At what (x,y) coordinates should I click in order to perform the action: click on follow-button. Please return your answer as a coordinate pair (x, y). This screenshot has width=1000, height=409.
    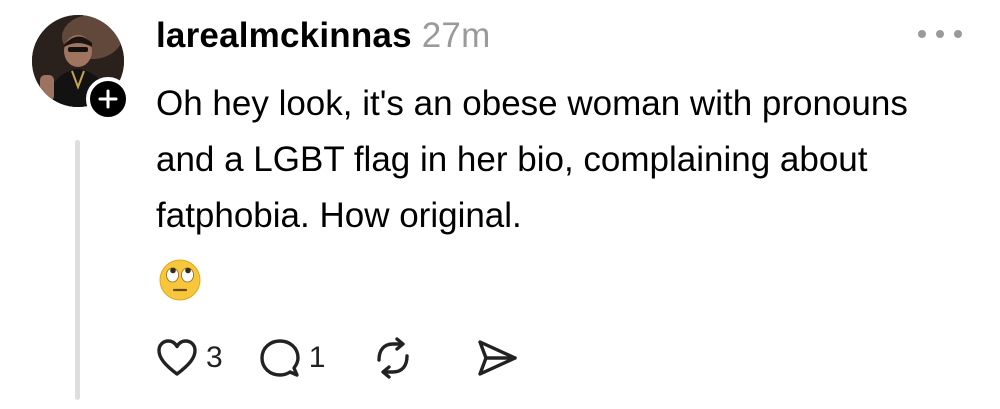
    Looking at the image, I should click on (108, 99).